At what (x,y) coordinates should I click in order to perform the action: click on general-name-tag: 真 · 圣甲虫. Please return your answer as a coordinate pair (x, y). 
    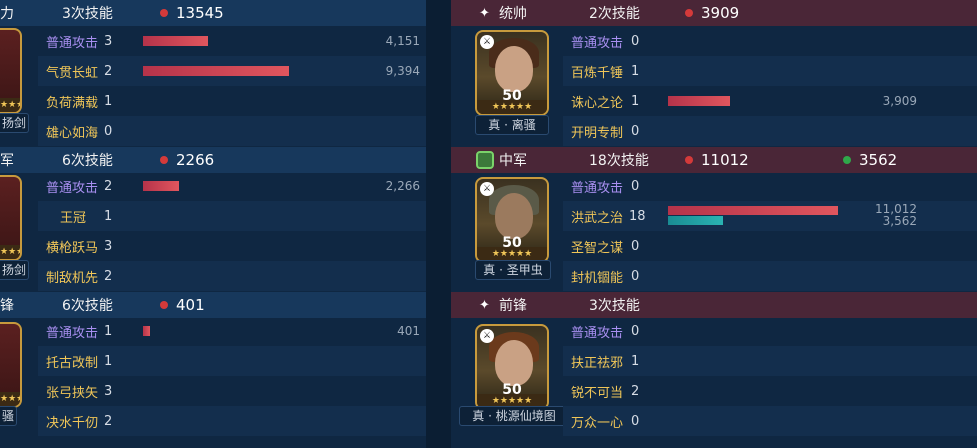
    Looking at the image, I should click on (513, 270).